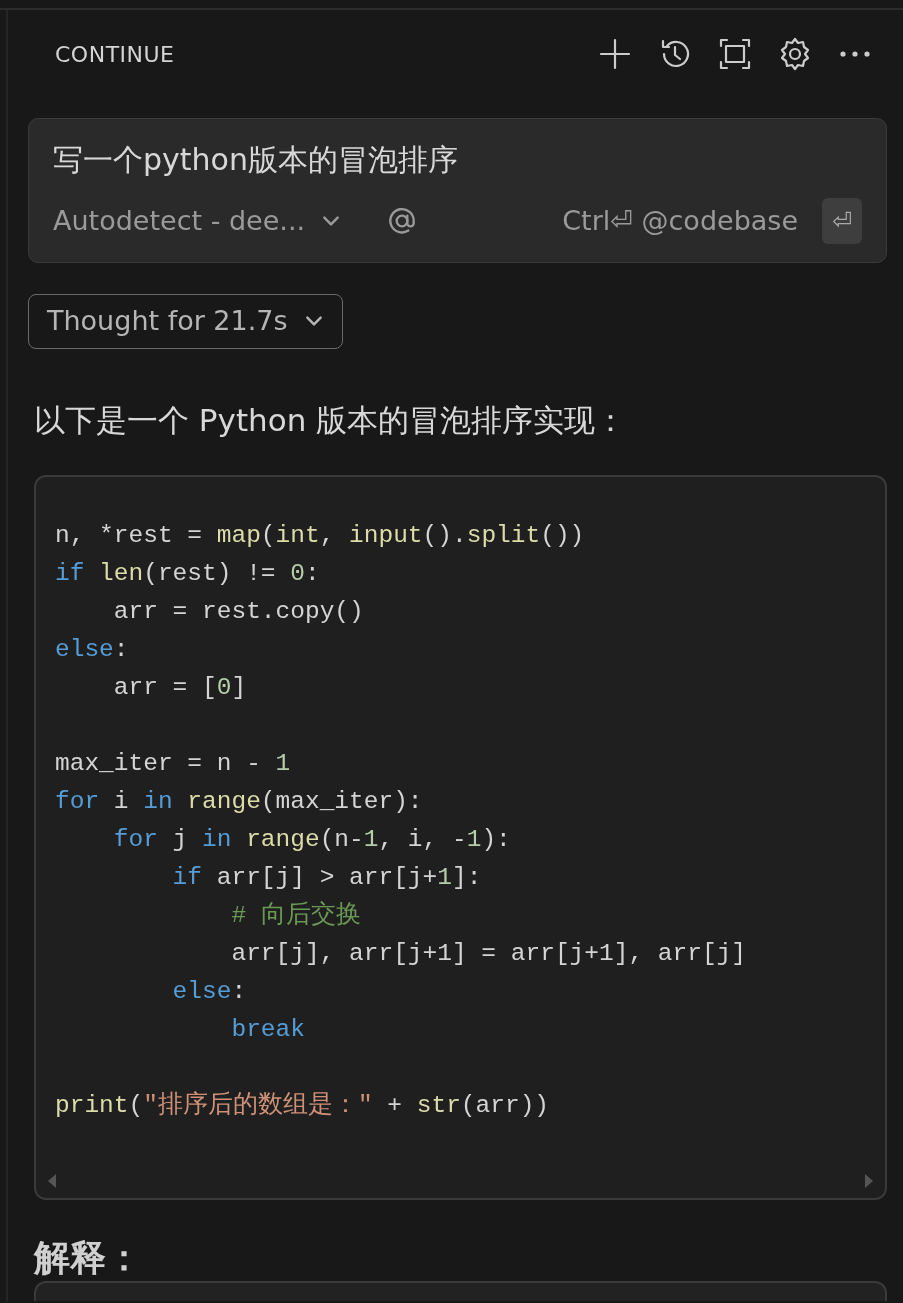 This screenshot has height=1303, width=903. What do you see at coordinates (268, 1030) in the screenshot?
I see `code-line: break` at bounding box center [268, 1030].